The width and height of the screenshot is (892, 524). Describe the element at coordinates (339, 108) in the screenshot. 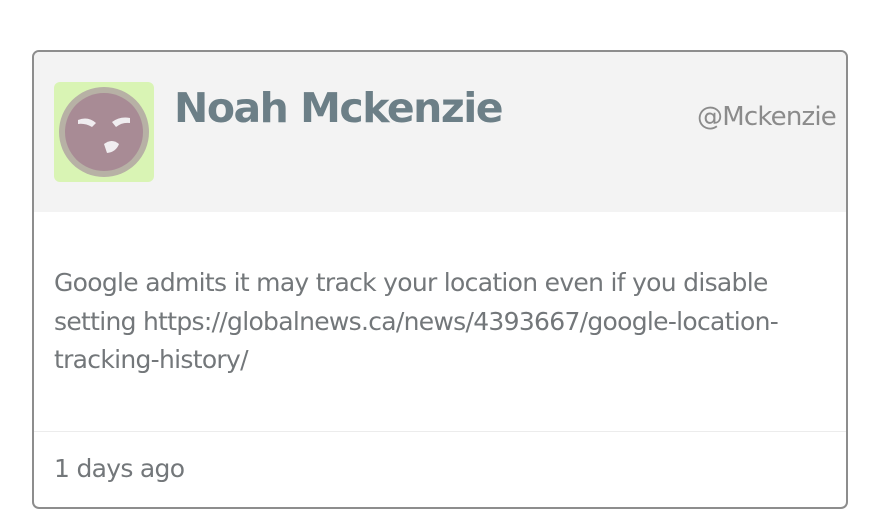

I see `author-name: Noah Mckenzie` at that location.